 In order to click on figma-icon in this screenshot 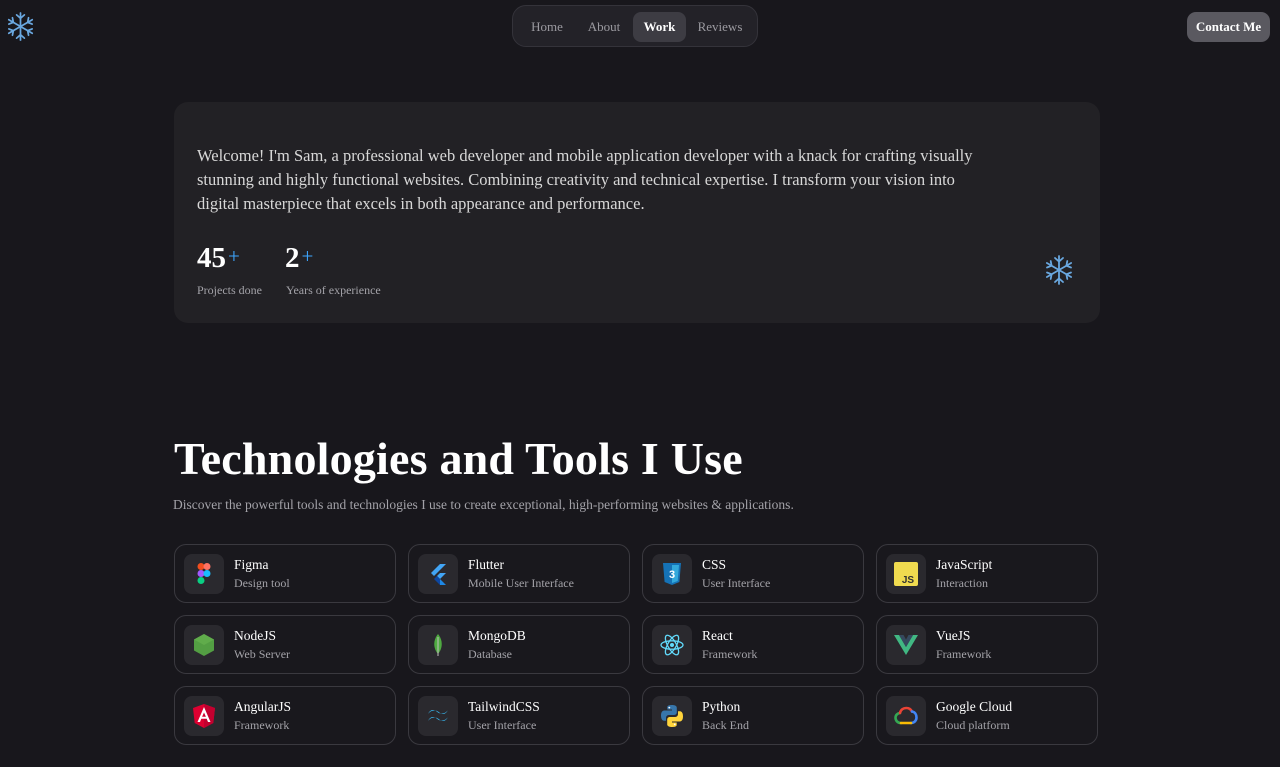, I will do `click(204, 574)`.